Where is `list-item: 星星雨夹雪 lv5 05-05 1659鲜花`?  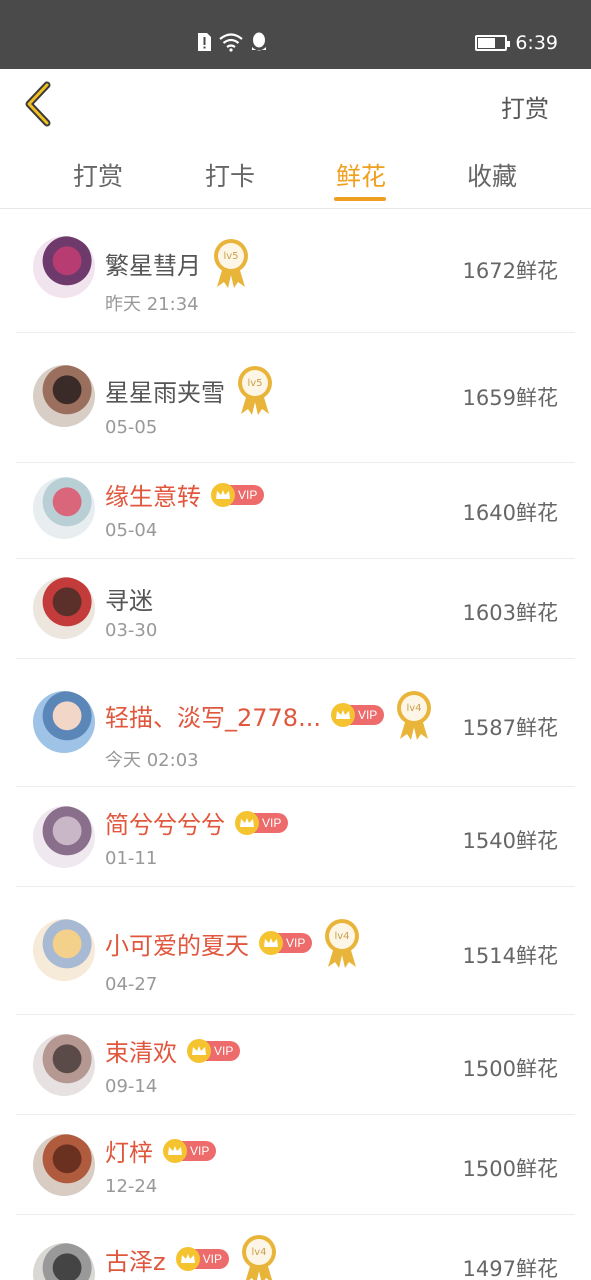 list-item: 星星雨夹雪 lv5 05-05 1659鲜花 is located at coordinates (295, 399).